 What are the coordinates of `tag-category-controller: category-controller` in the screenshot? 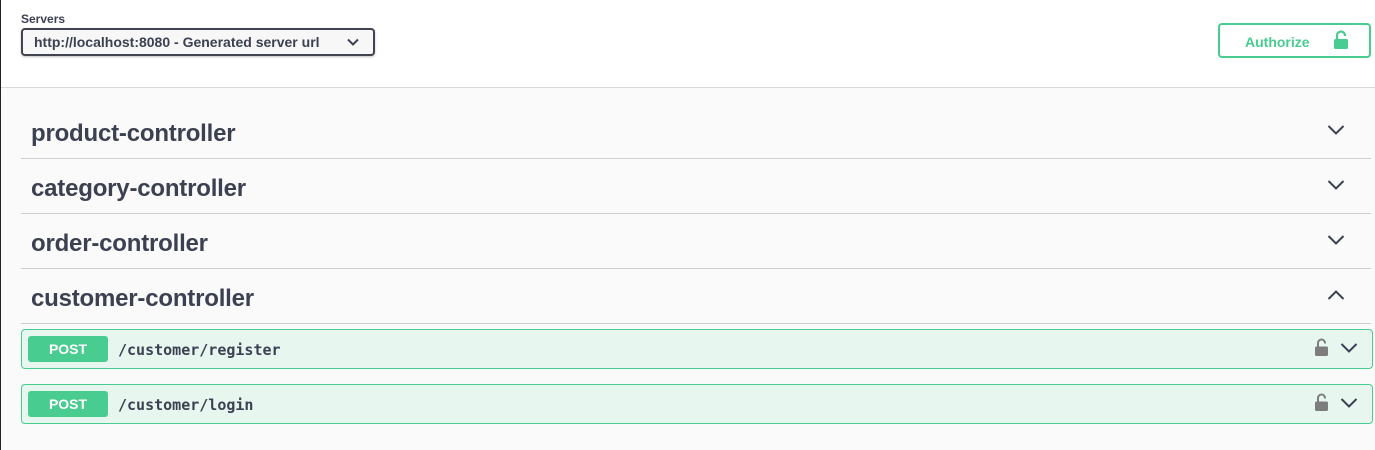 It's located at (696, 186).